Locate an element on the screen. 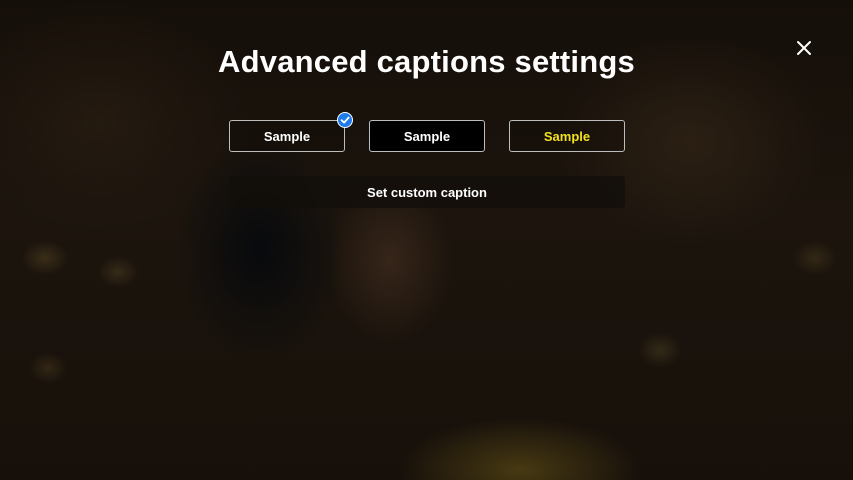  caption-style-option-3: Sample is located at coordinates (567, 136).